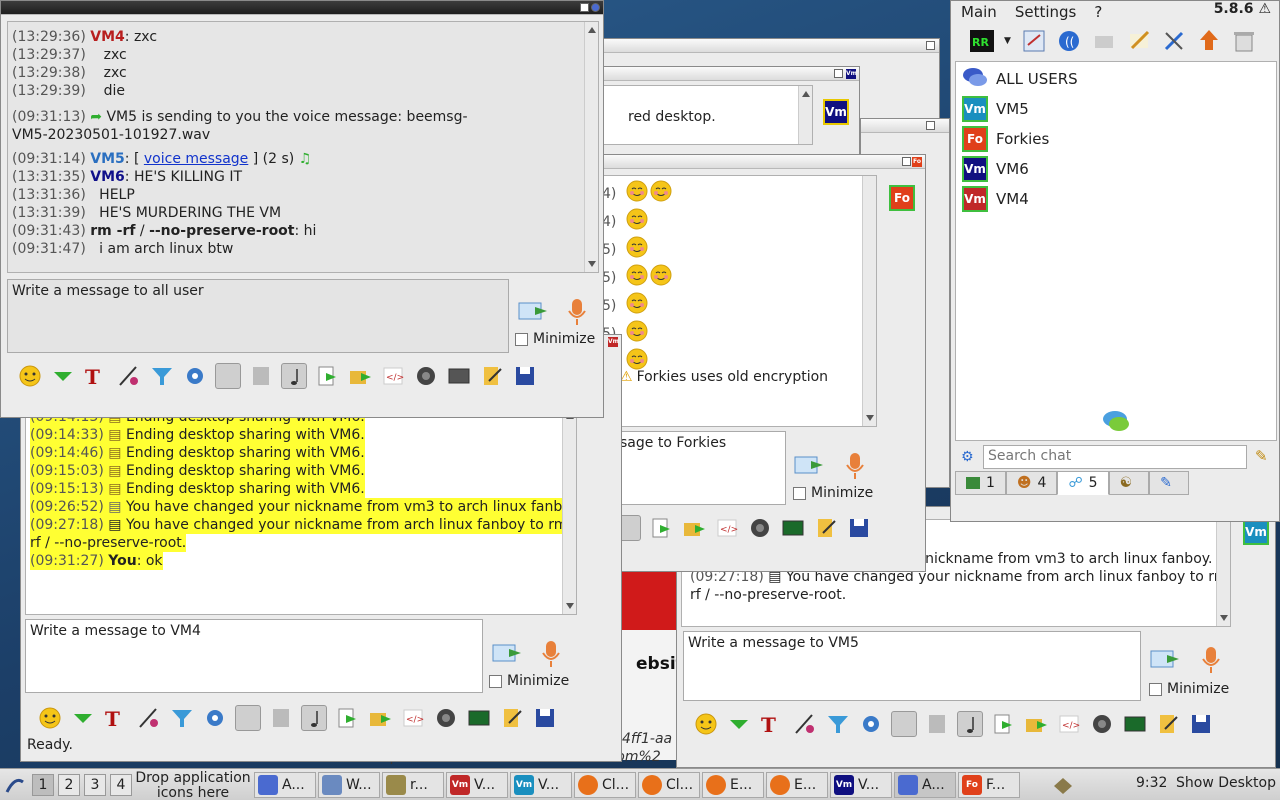 This screenshot has width=1280, height=800. What do you see at coordinates (196, 159) in the screenshot?
I see `voice-message-link: voice message` at bounding box center [196, 159].